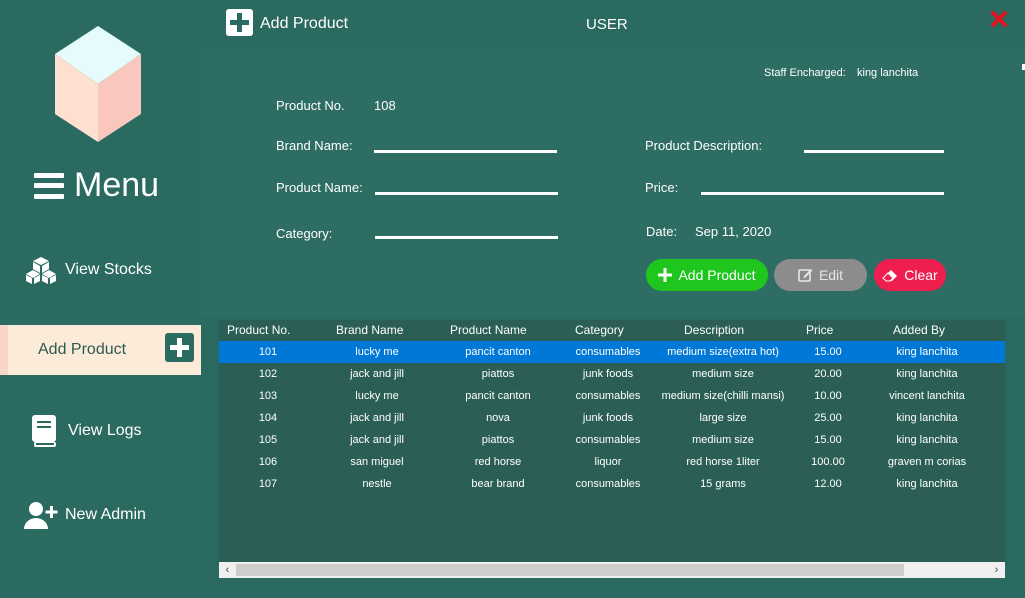 This screenshot has height=598, width=1025. What do you see at coordinates (466, 193) in the screenshot?
I see `product-name-field` at bounding box center [466, 193].